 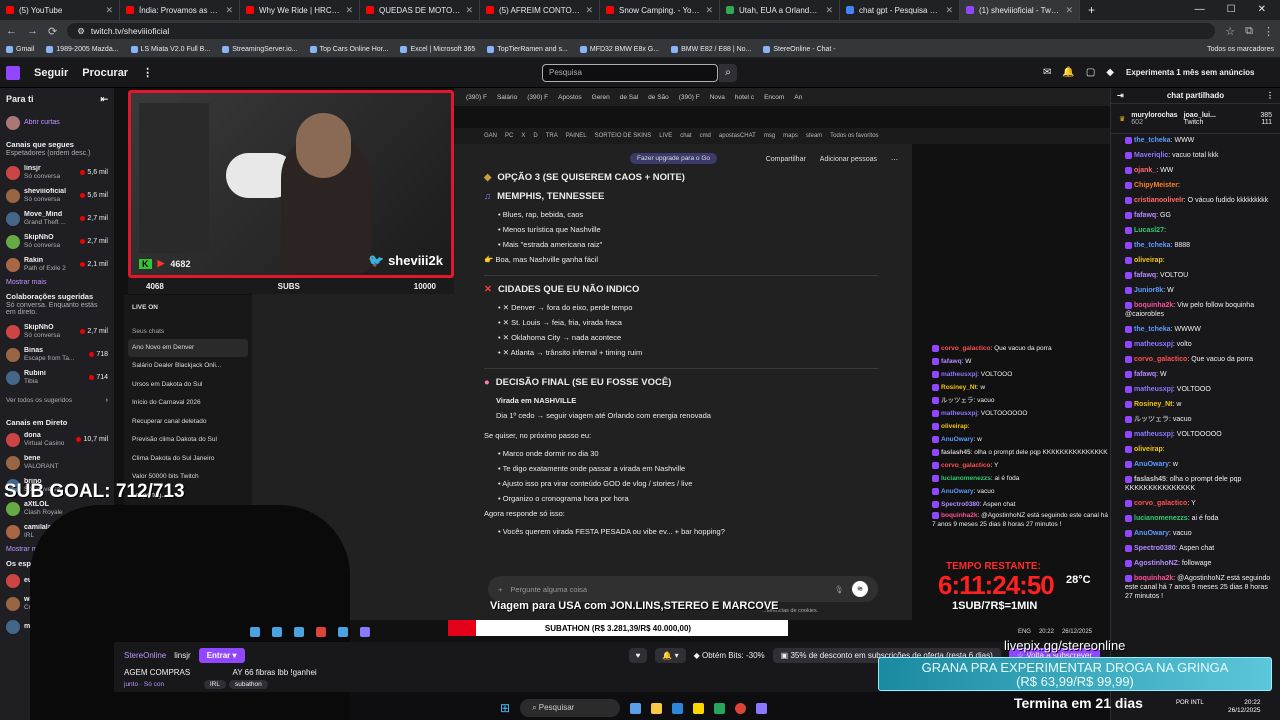 I want to click on chat-username: Maveriqlic, so click(x=1151, y=155).